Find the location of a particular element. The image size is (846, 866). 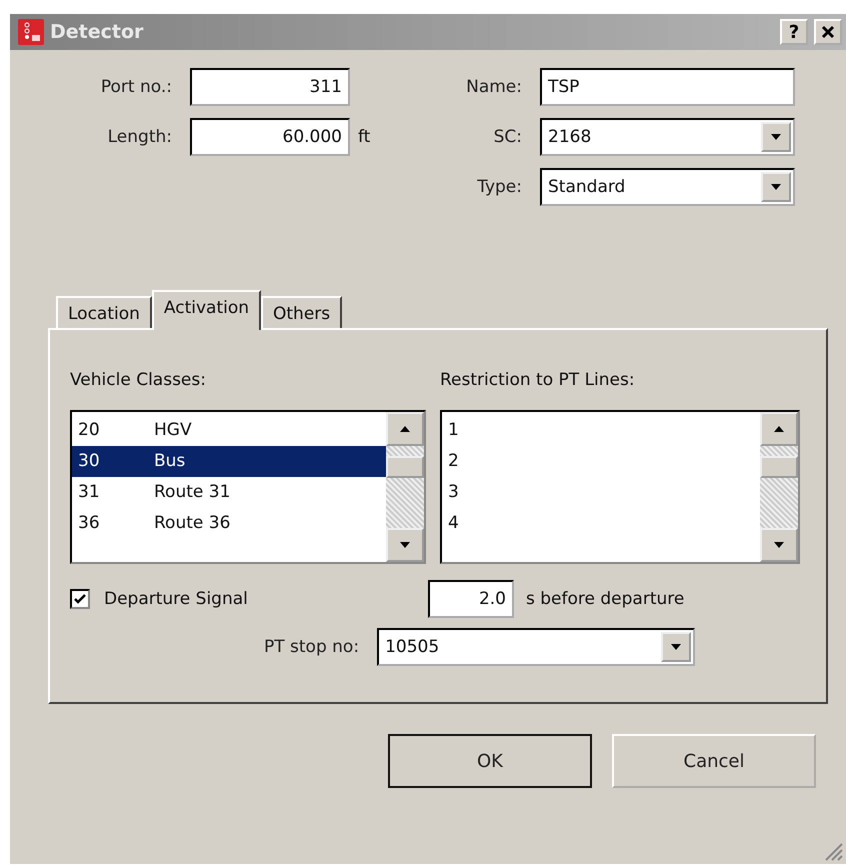

dropdown-field: Standard is located at coordinates (667, 187).